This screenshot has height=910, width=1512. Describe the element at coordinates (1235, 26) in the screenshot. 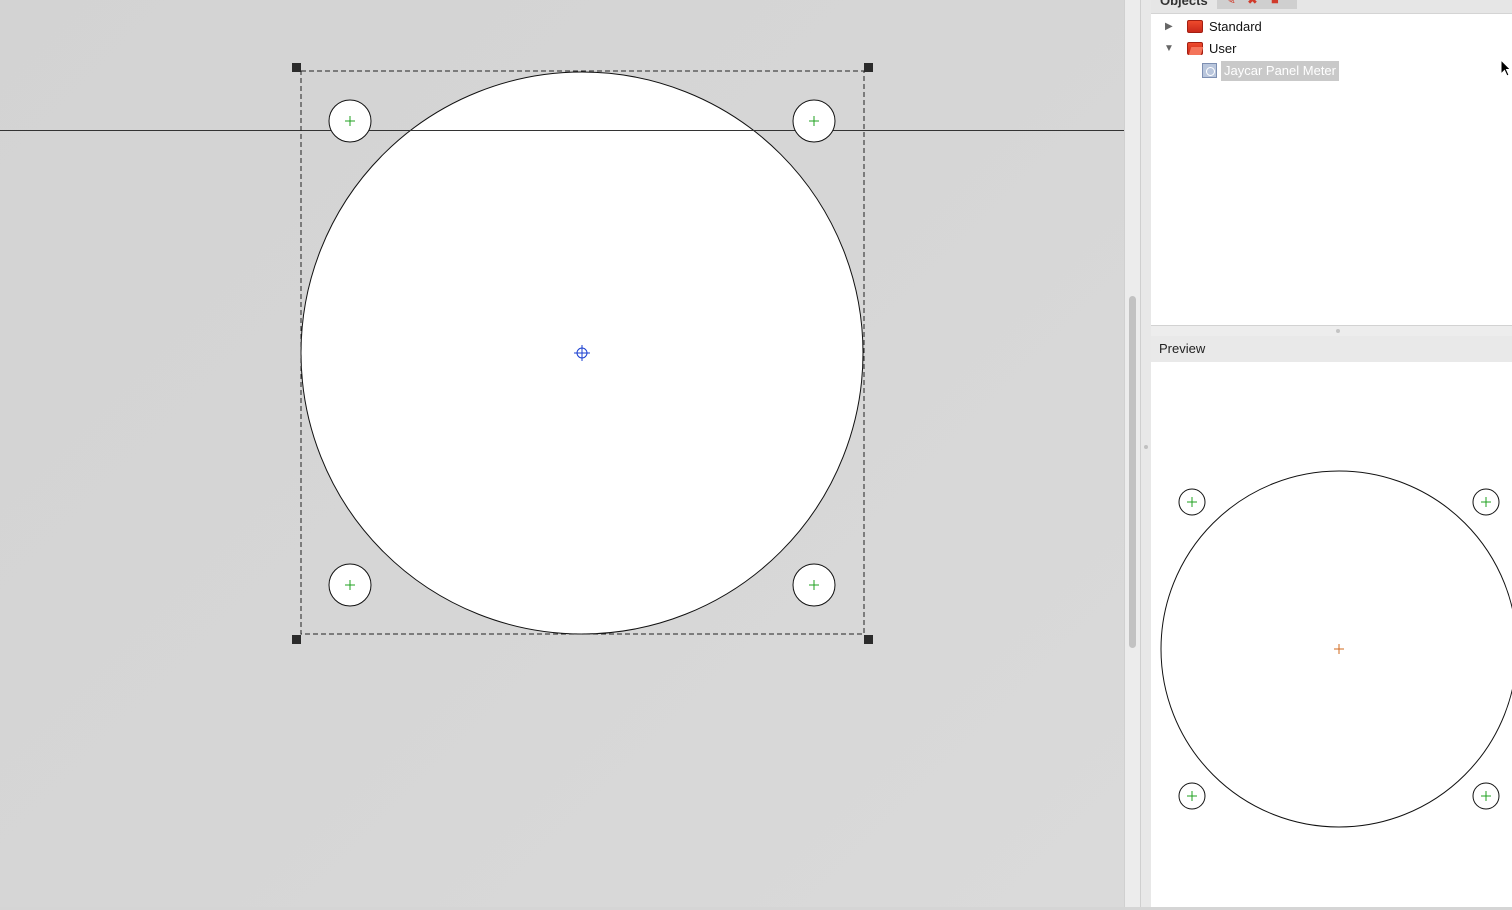

I see `tree-item-label: Standard` at that location.